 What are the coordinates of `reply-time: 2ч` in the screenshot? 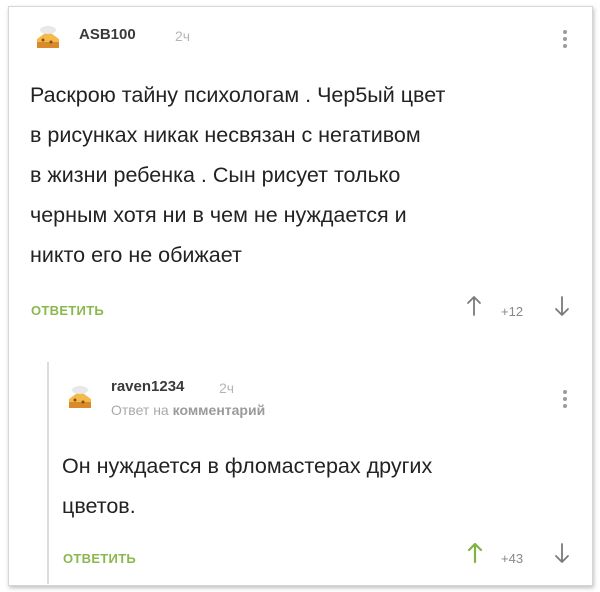 It's located at (227, 388).